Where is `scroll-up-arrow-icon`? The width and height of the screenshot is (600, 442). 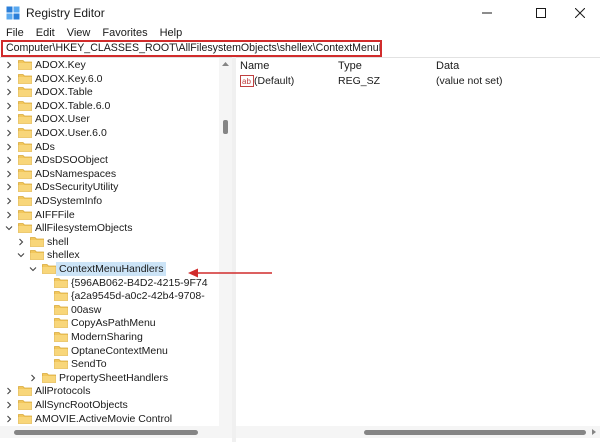 scroll-up-arrow-icon is located at coordinates (225, 64).